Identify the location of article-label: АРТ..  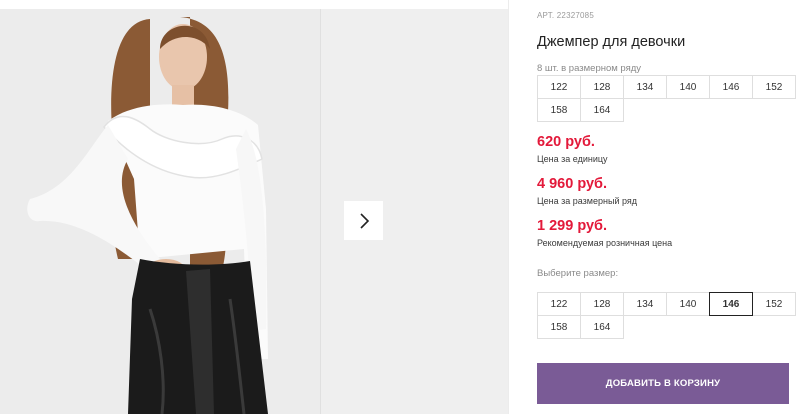
(546, 15).